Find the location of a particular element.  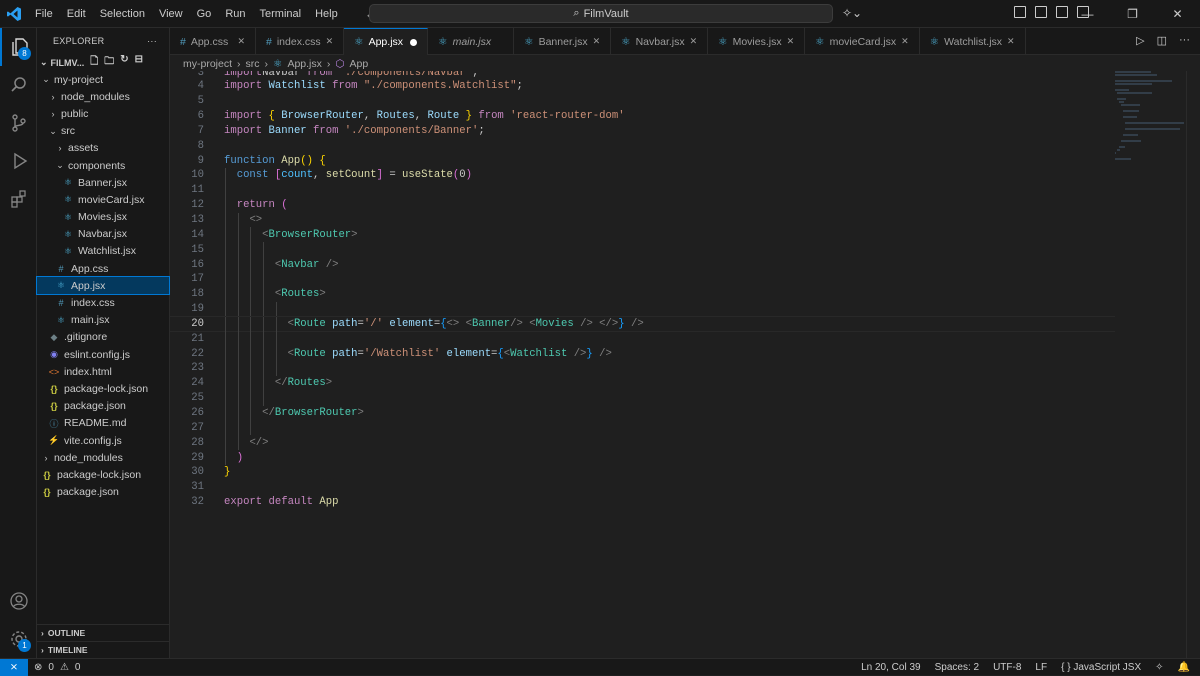

tree-file: ⚛ main.jsx is located at coordinates (103, 320).